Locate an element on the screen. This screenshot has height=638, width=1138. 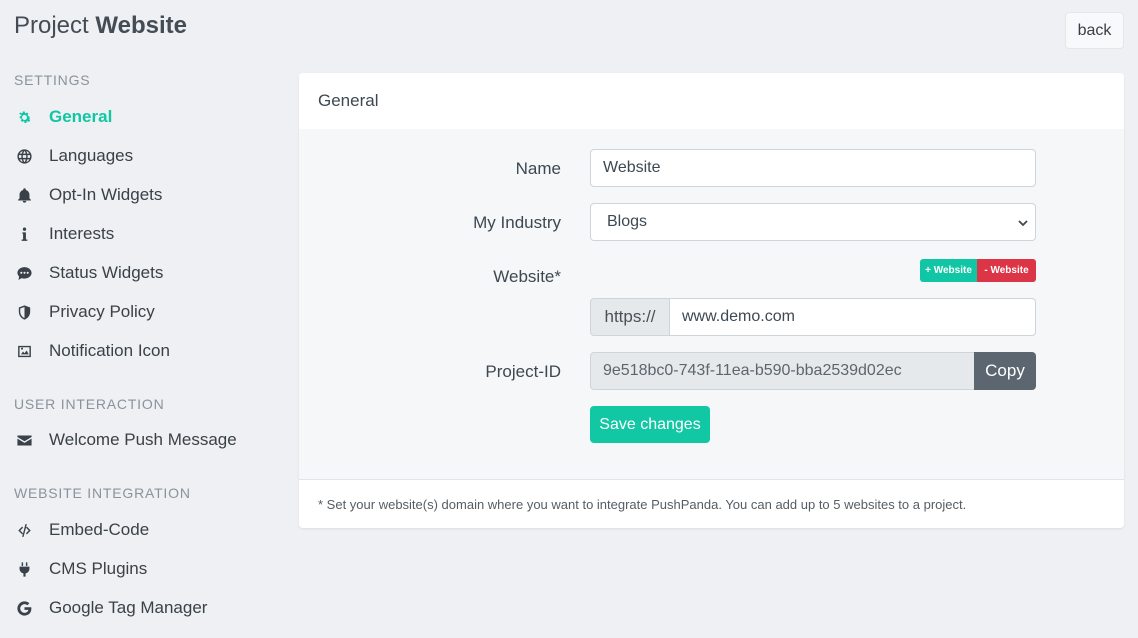
globe-icon is located at coordinates (24, 156).